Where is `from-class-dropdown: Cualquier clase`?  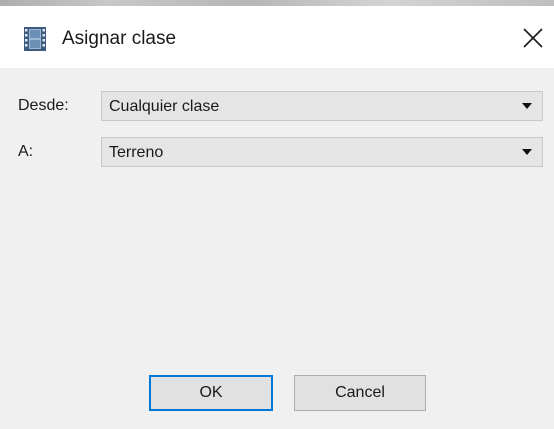
from-class-dropdown: Cualquier clase is located at coordinates (322, 106).